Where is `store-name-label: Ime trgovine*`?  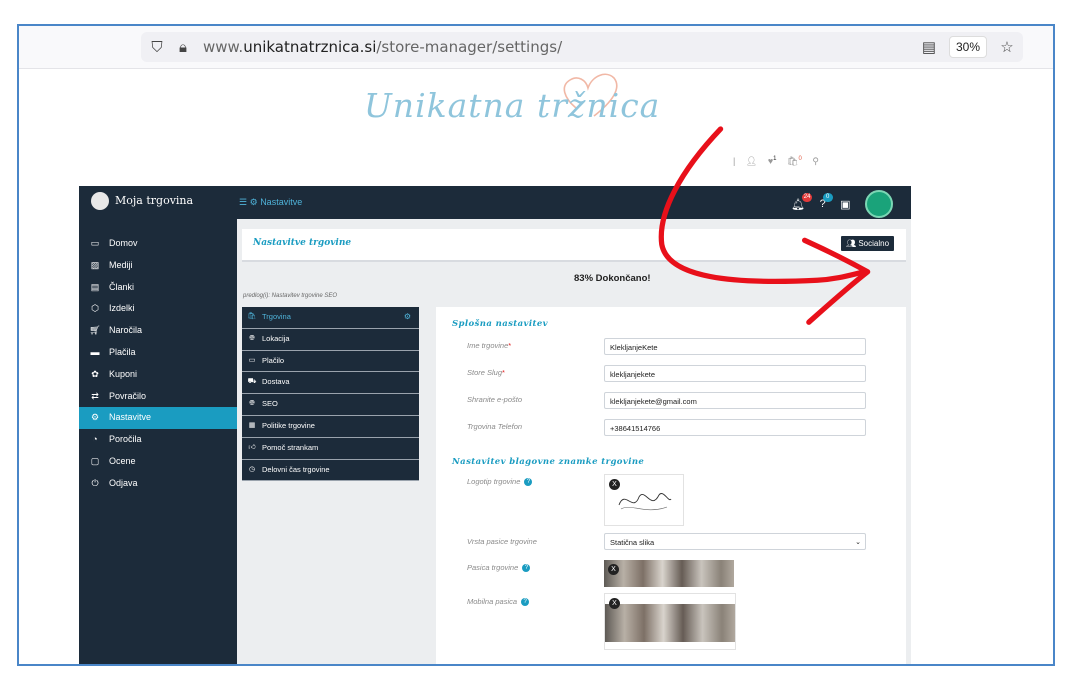
store-name-label: Ime trgovine* is located at coordinates (489, 345).